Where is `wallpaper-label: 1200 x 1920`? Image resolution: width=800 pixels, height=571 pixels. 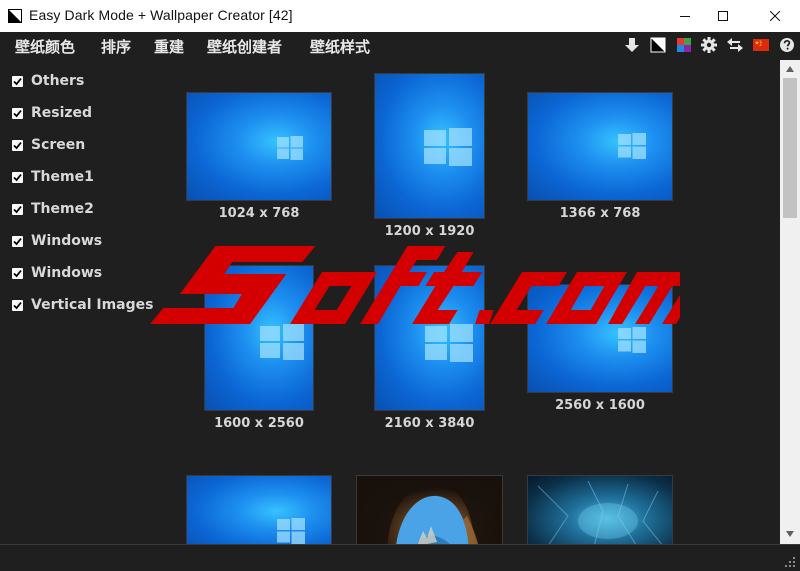
wallpaper-label: 1200 x 1920 is located at coordinates (429, 231).